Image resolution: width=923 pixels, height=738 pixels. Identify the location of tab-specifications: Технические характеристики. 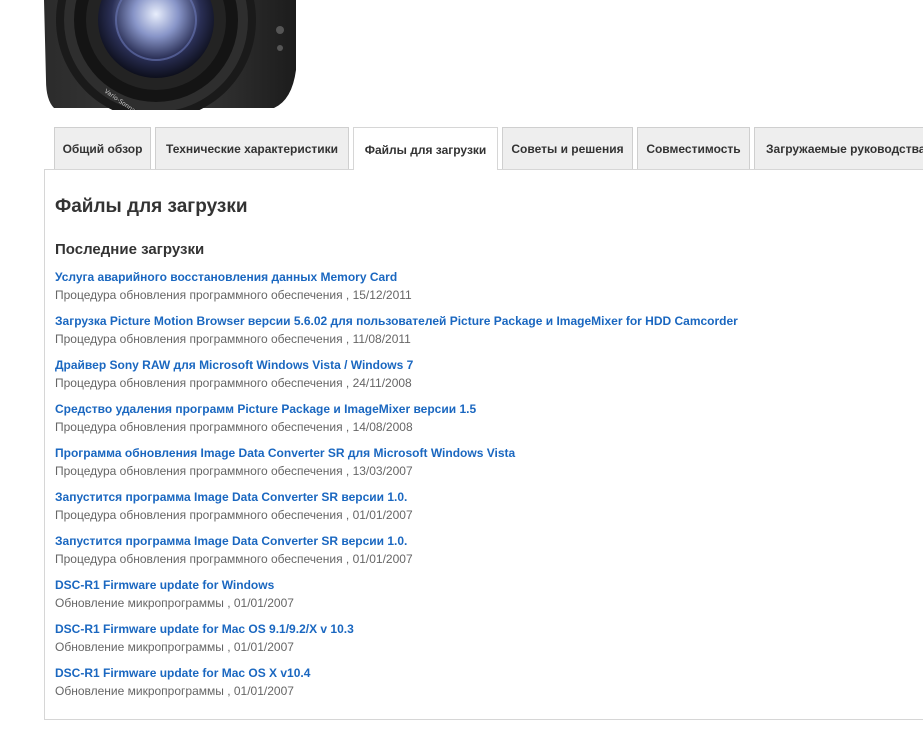
(252, 148).